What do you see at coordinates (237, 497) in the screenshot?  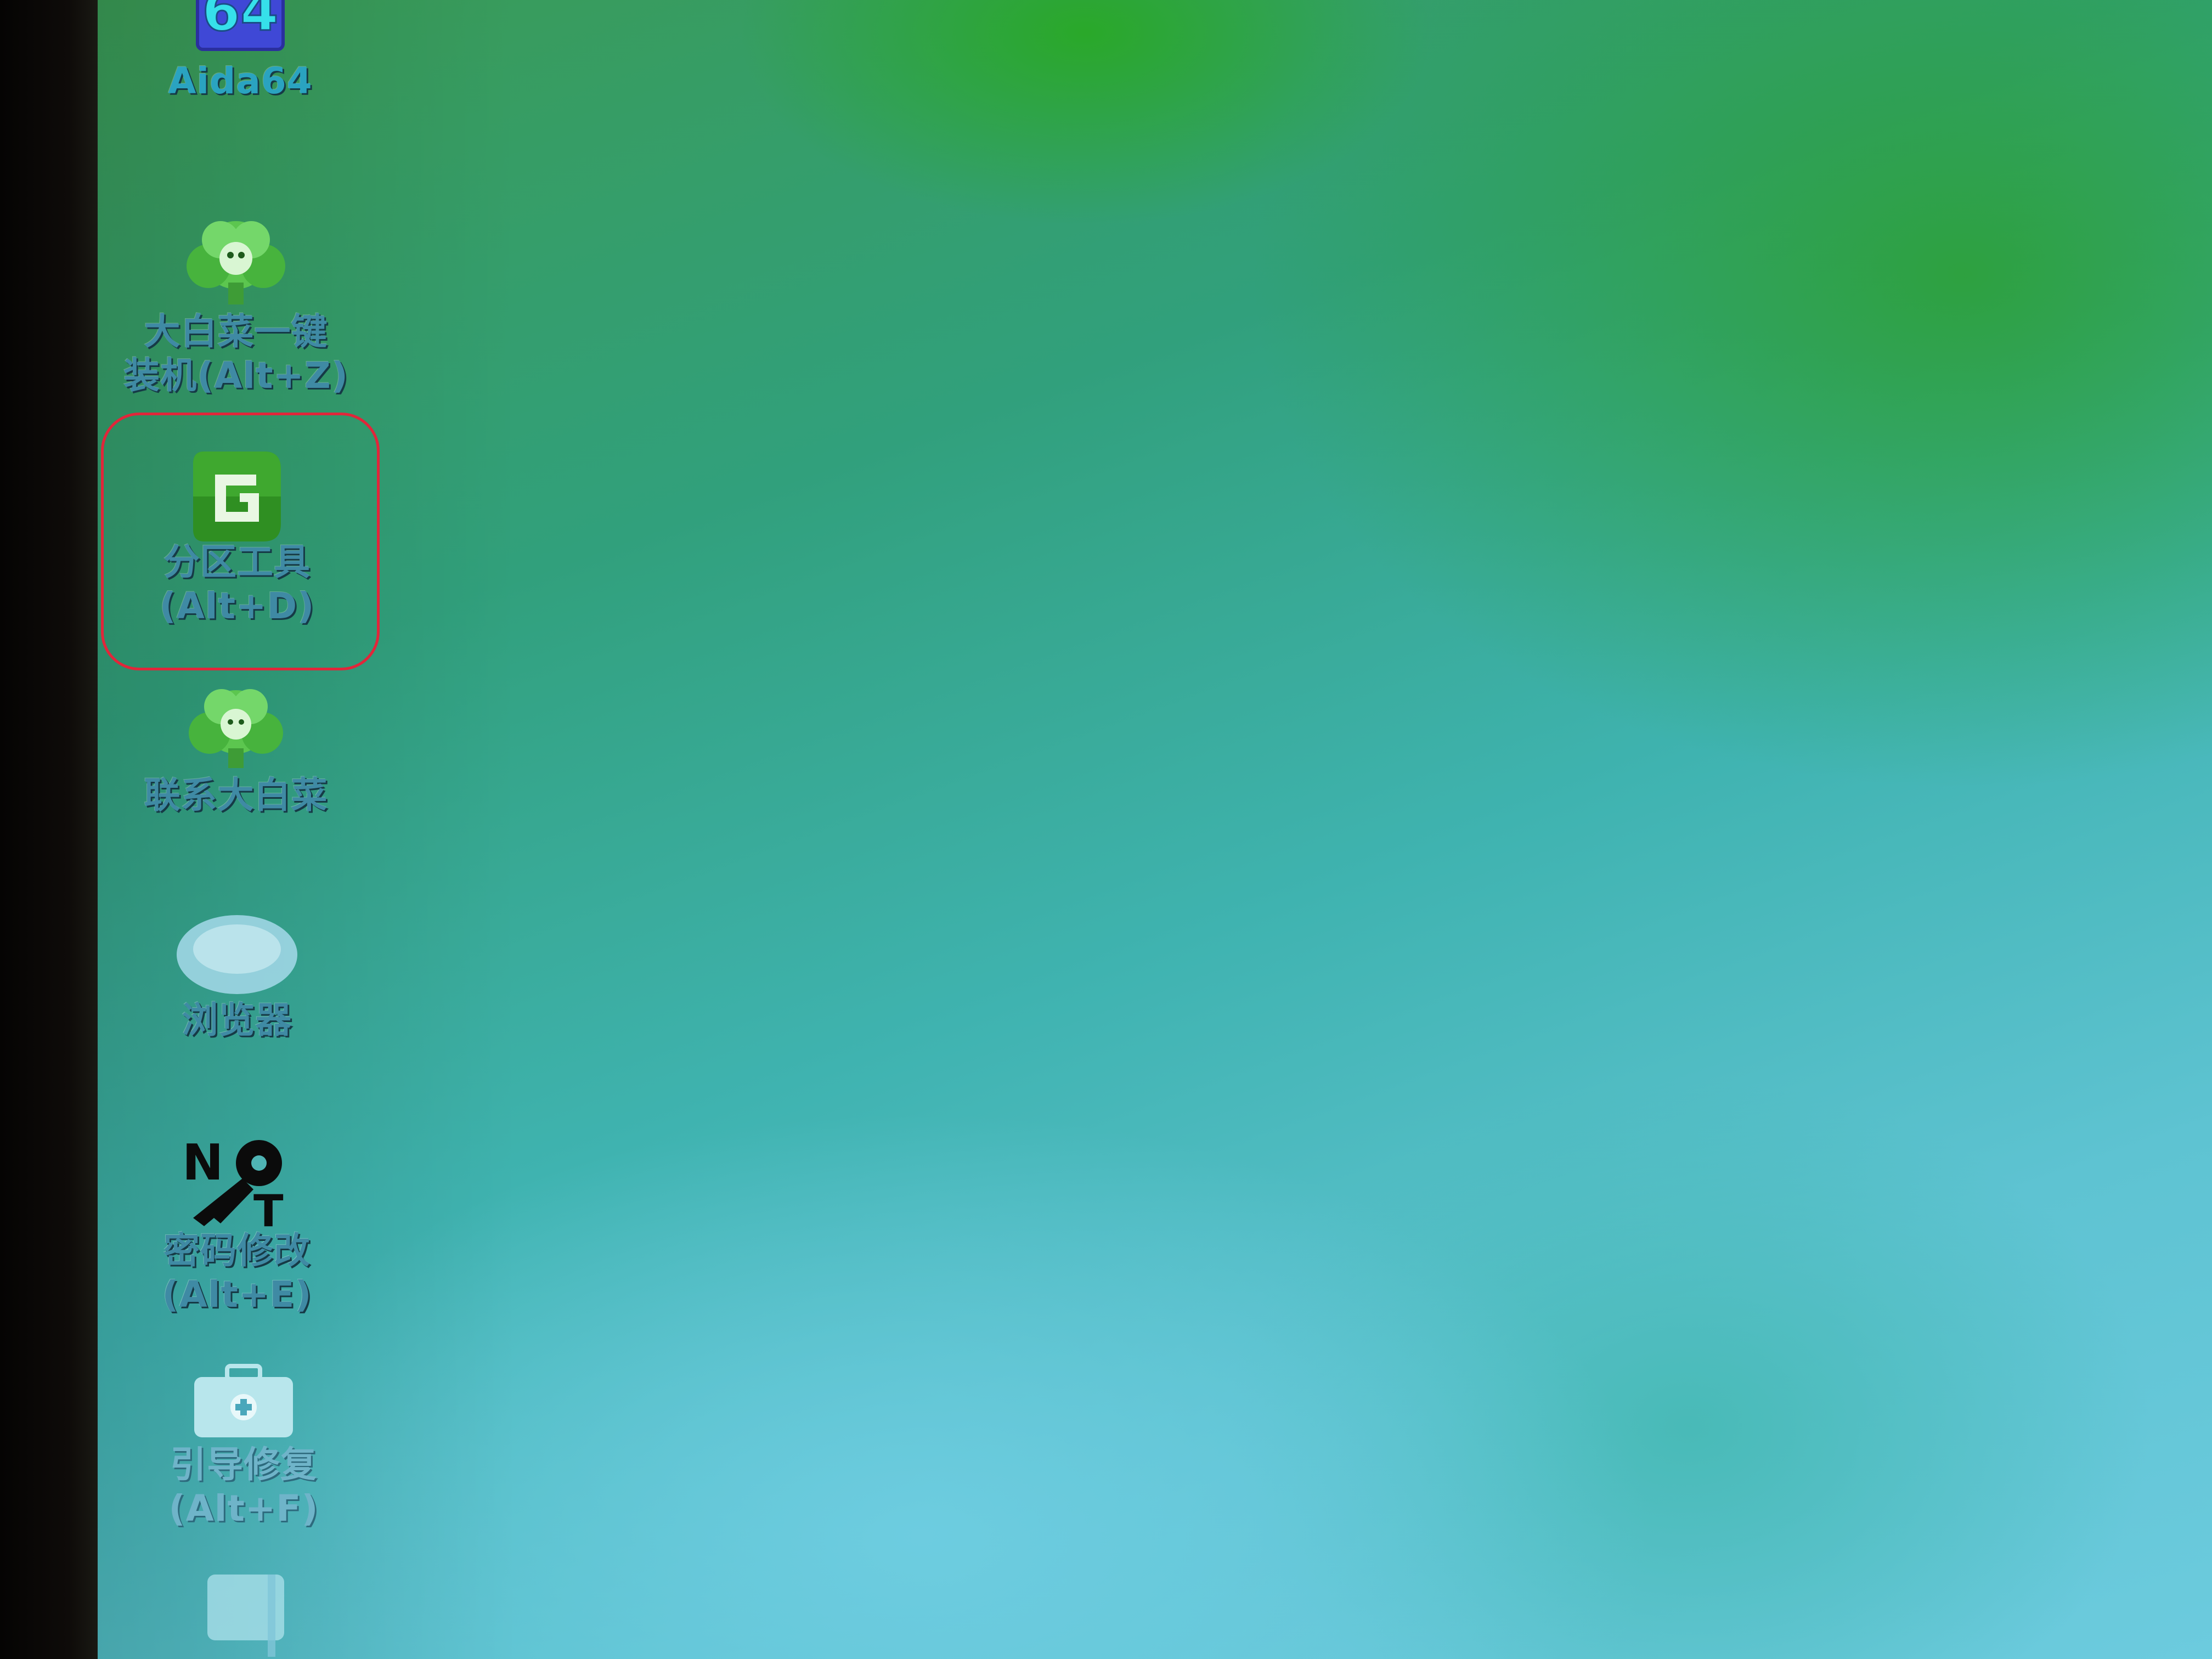 I see `partition-tool-icon` at bounding box center [237, 497].